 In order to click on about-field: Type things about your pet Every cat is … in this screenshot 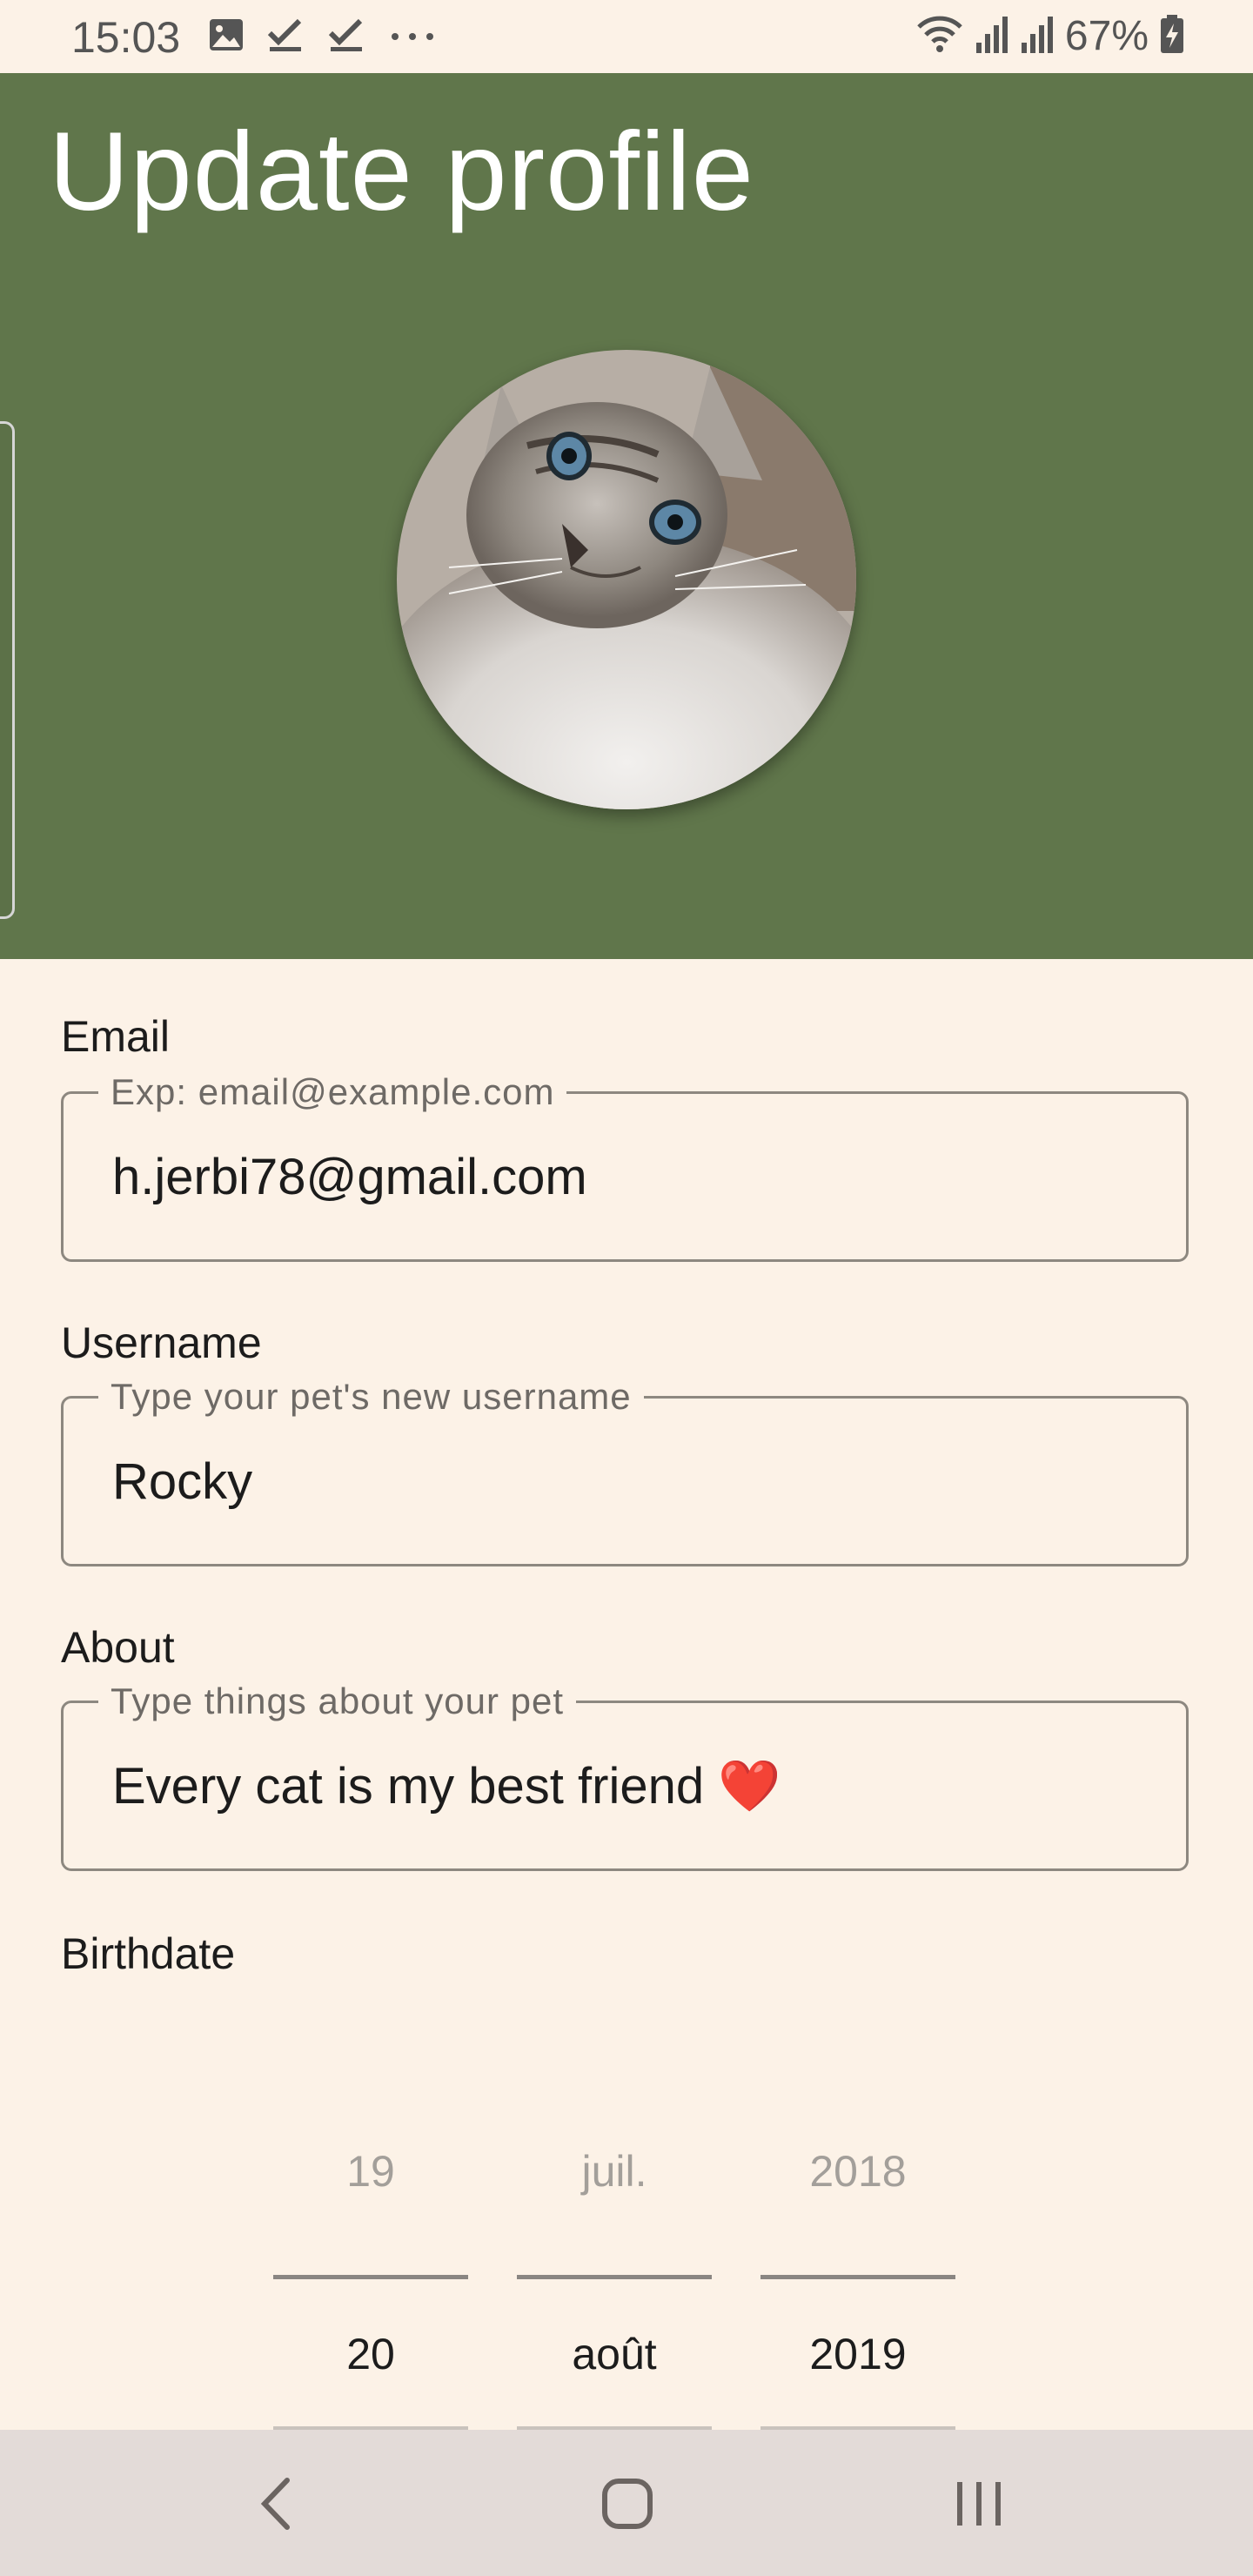, I will do `click(625, 1775)`.